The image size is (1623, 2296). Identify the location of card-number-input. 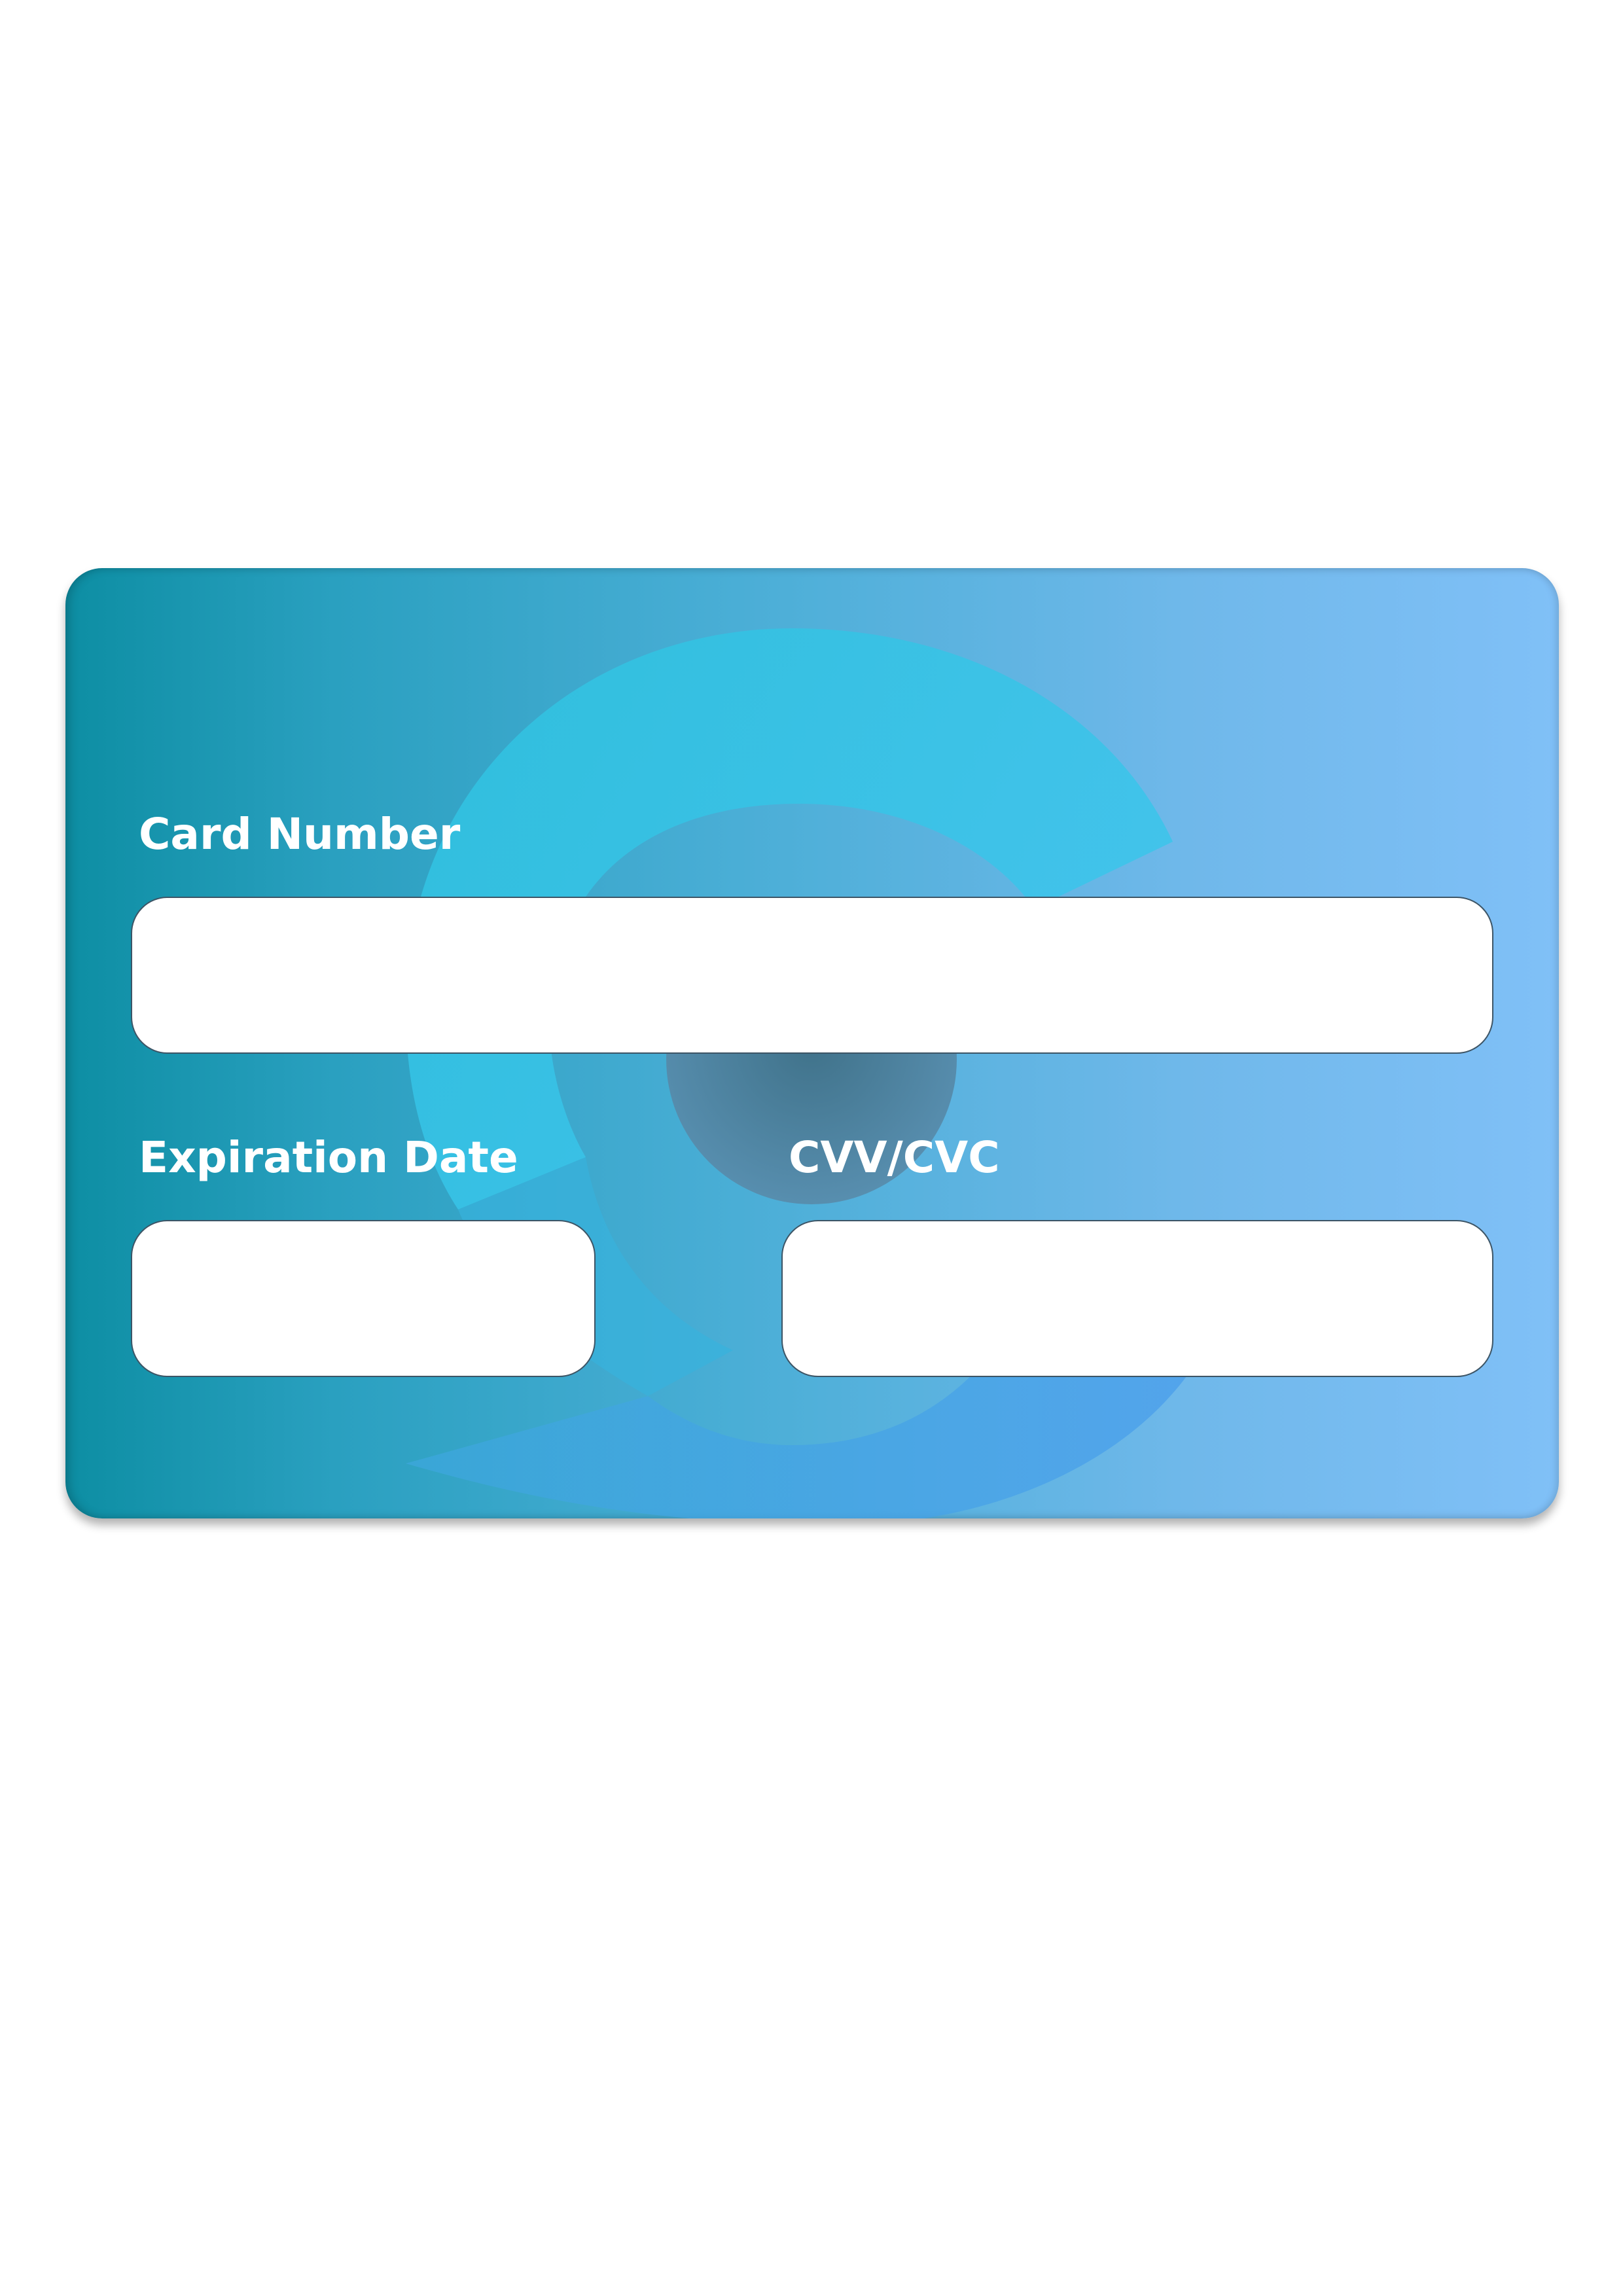
(812, 975).